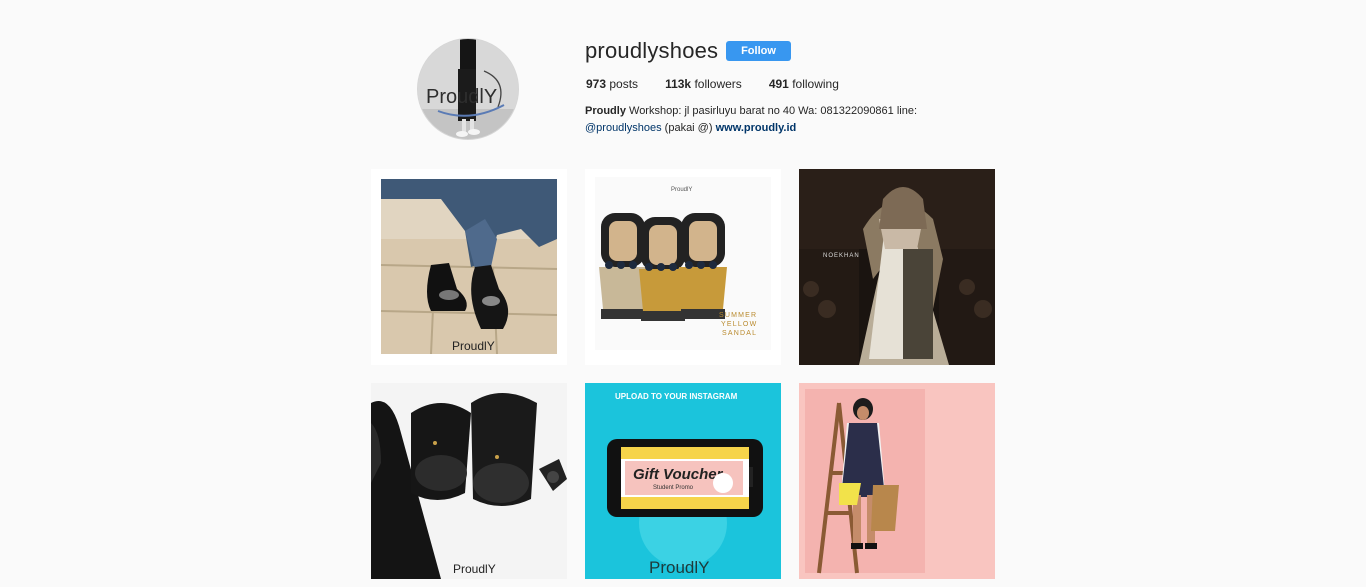  What do you see at coordinates (739, 333) in the screenshot?
I see `sandal-caption-line: SANDAL` at bounding box center [739, 333].